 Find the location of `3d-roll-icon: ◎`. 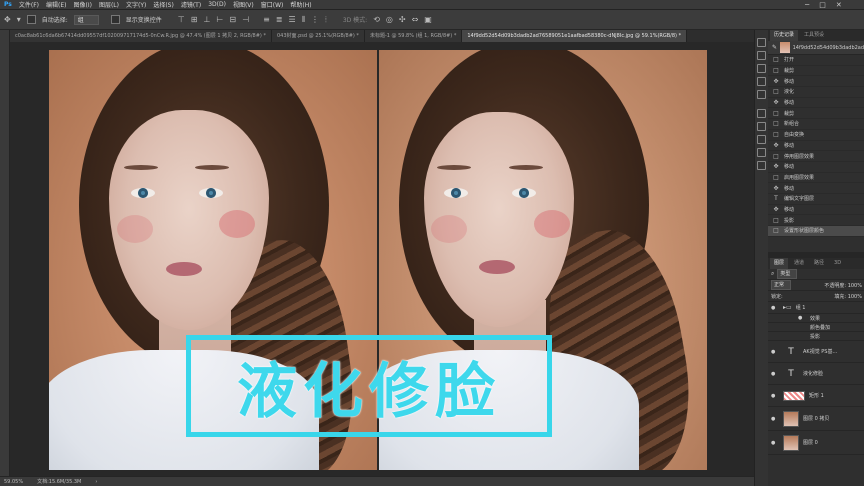

3d-roll-icon: ◎ is located at coordinates (389, 19).